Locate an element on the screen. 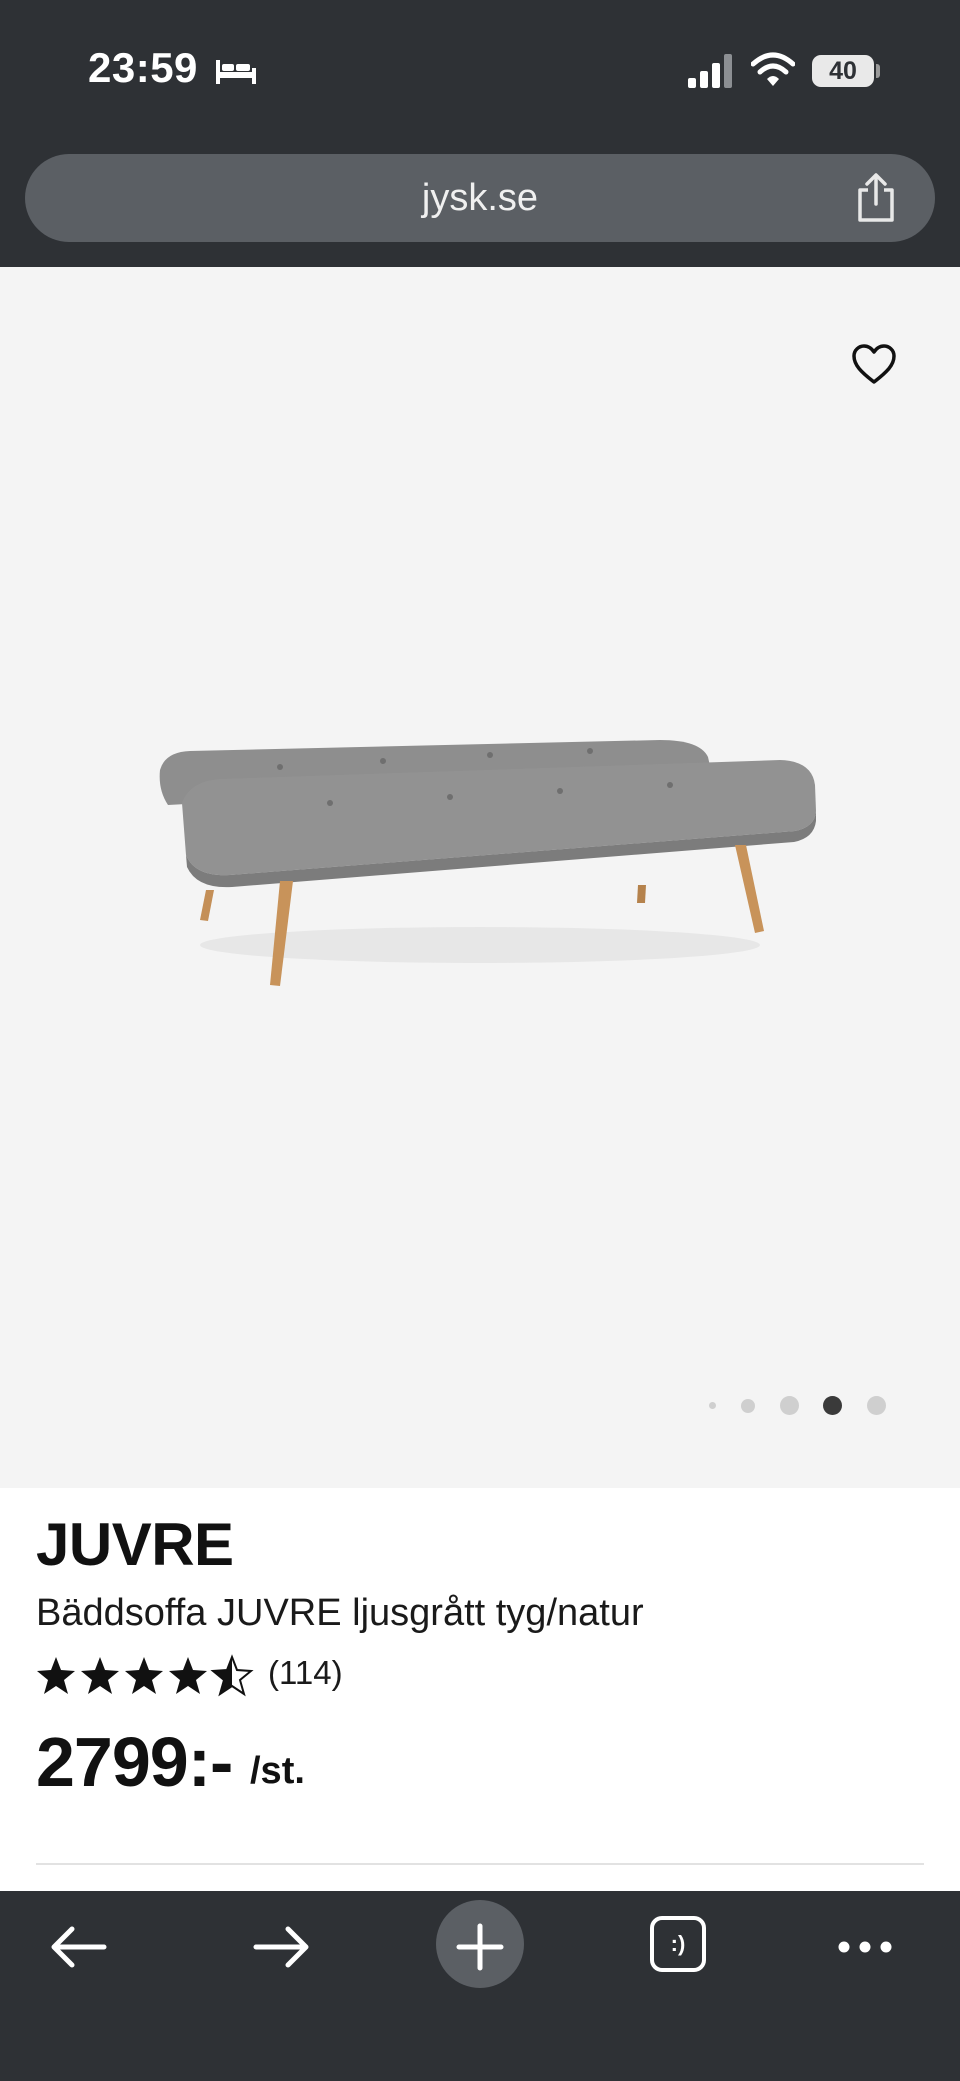 The height and width of the screenshot is (2081, 960). back-arrow-icon is located at coordinates (79, 1947).